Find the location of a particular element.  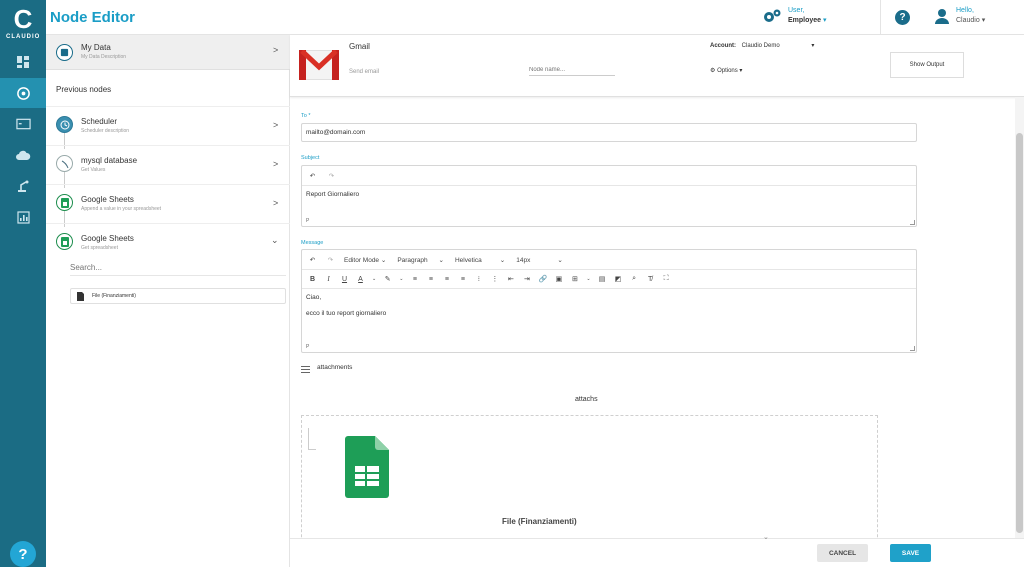

table-icon: ⊞ is located at coordinates (574, 279).